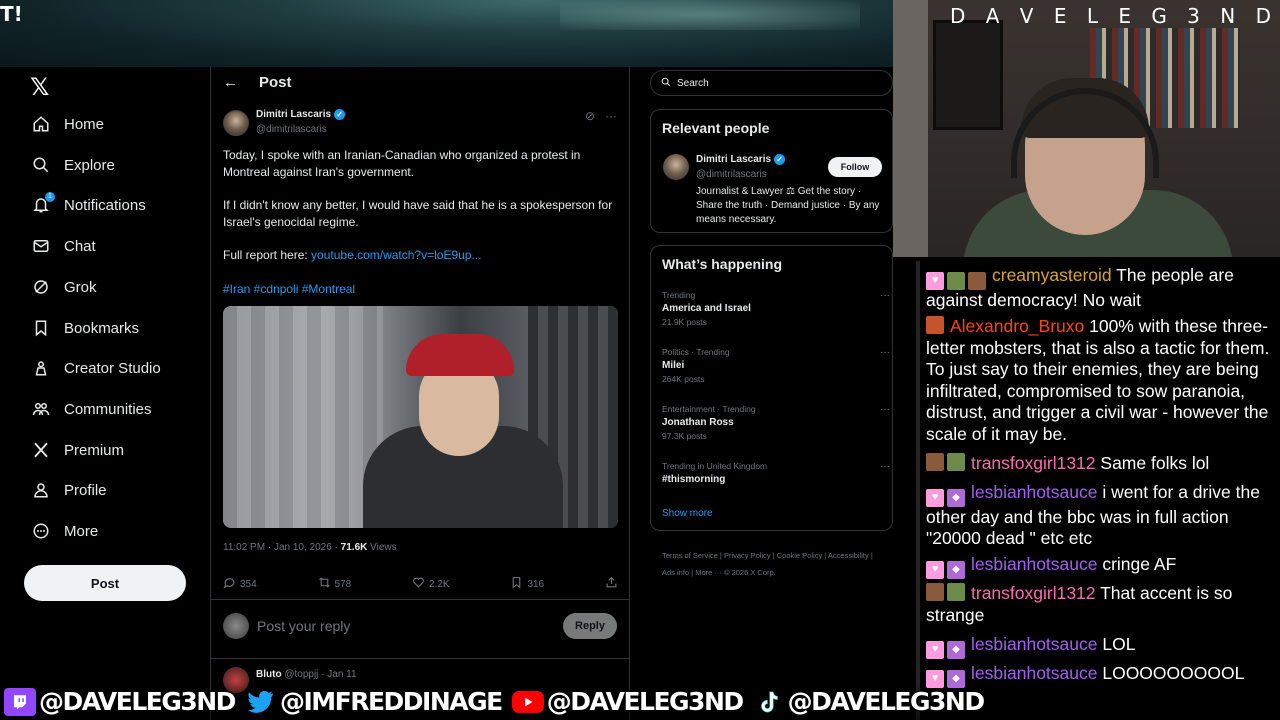 This screenshot has height=720, width=1280. I want to click on nav-bookmarks: Bookmarks, so click(84, 328).